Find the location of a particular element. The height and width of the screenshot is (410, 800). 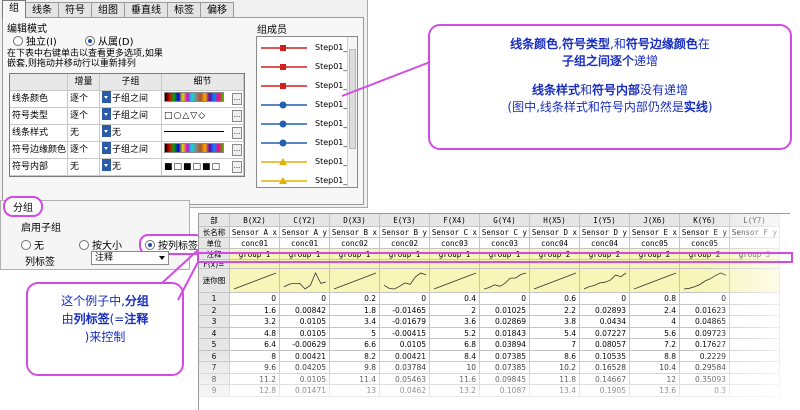

data-cell: 3.4 is located at coordinates (355, 322).